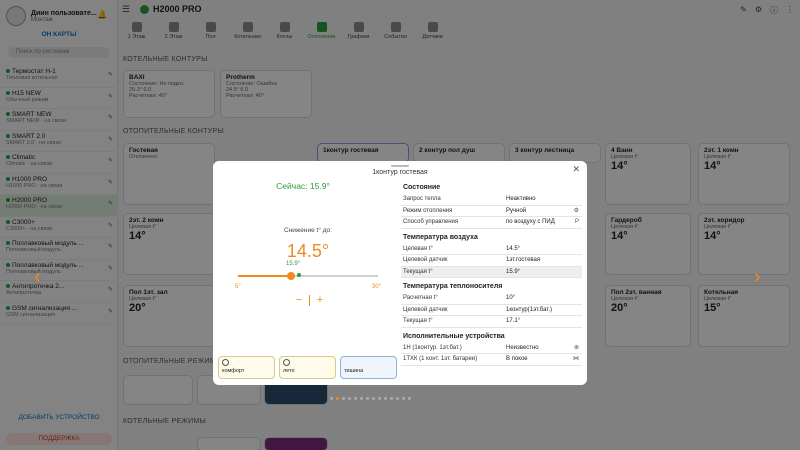  I want to click on pid-icon: P, so click(576, 222).